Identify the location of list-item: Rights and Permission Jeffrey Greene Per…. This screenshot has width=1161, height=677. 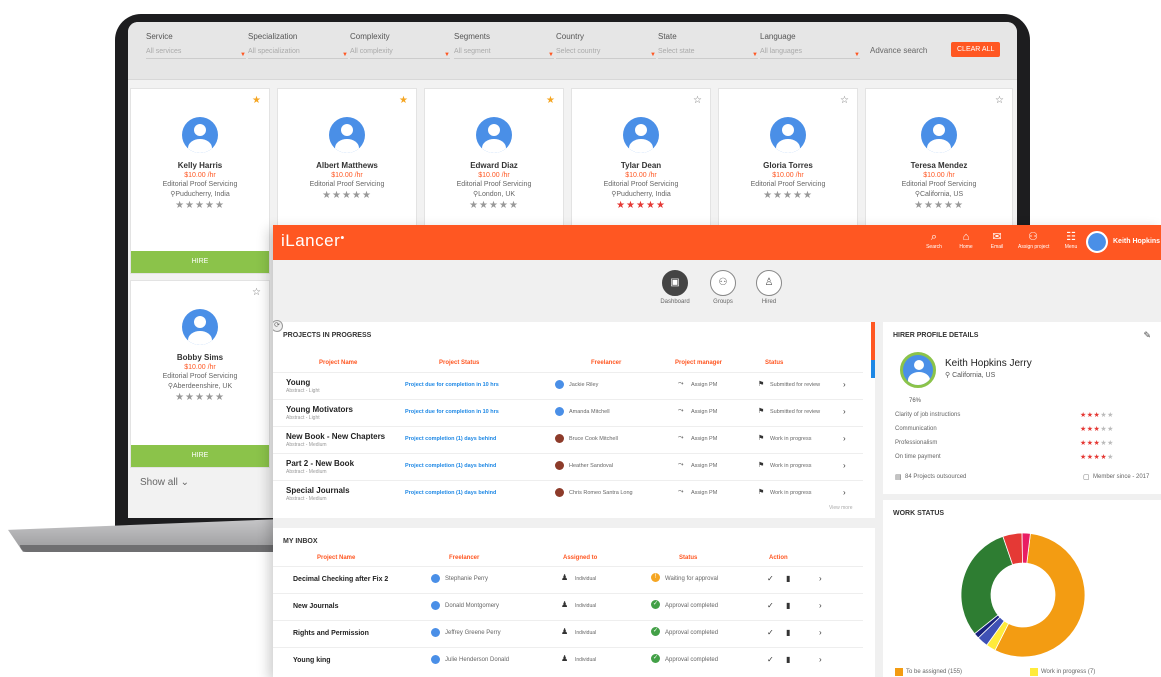
(568, 633).